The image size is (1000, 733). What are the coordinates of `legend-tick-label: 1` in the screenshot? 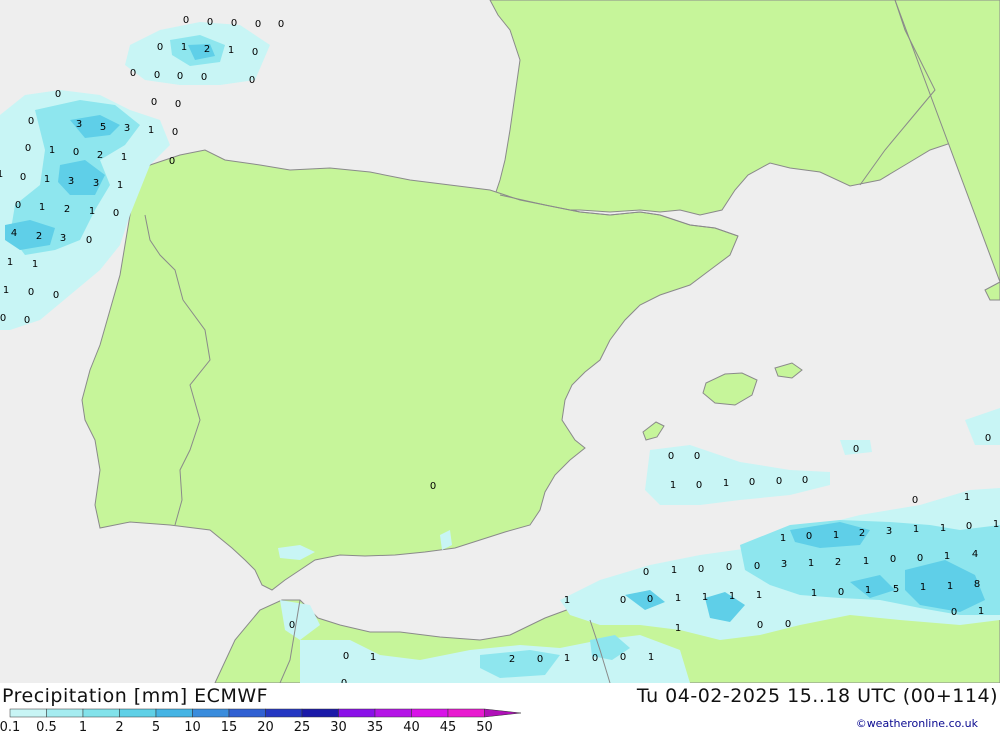 It's located at (83, 726).